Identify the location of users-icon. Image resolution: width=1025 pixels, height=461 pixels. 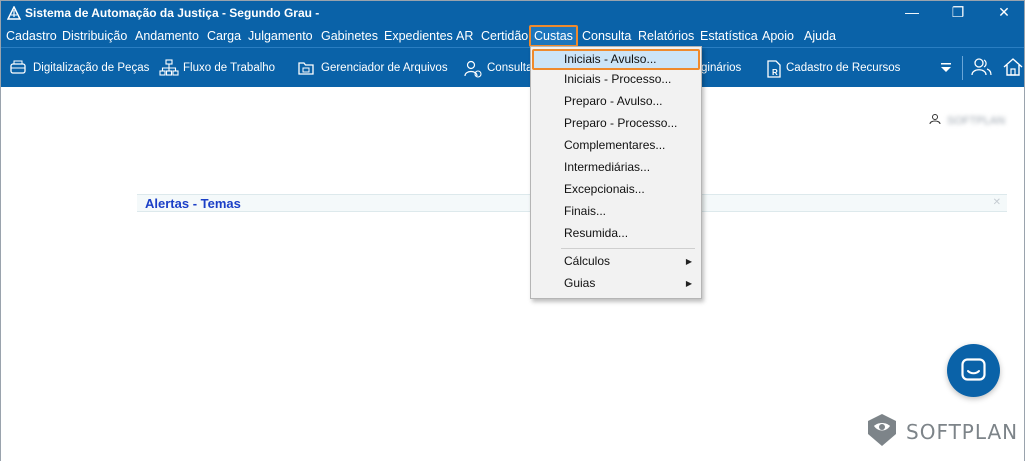
(981, 67).